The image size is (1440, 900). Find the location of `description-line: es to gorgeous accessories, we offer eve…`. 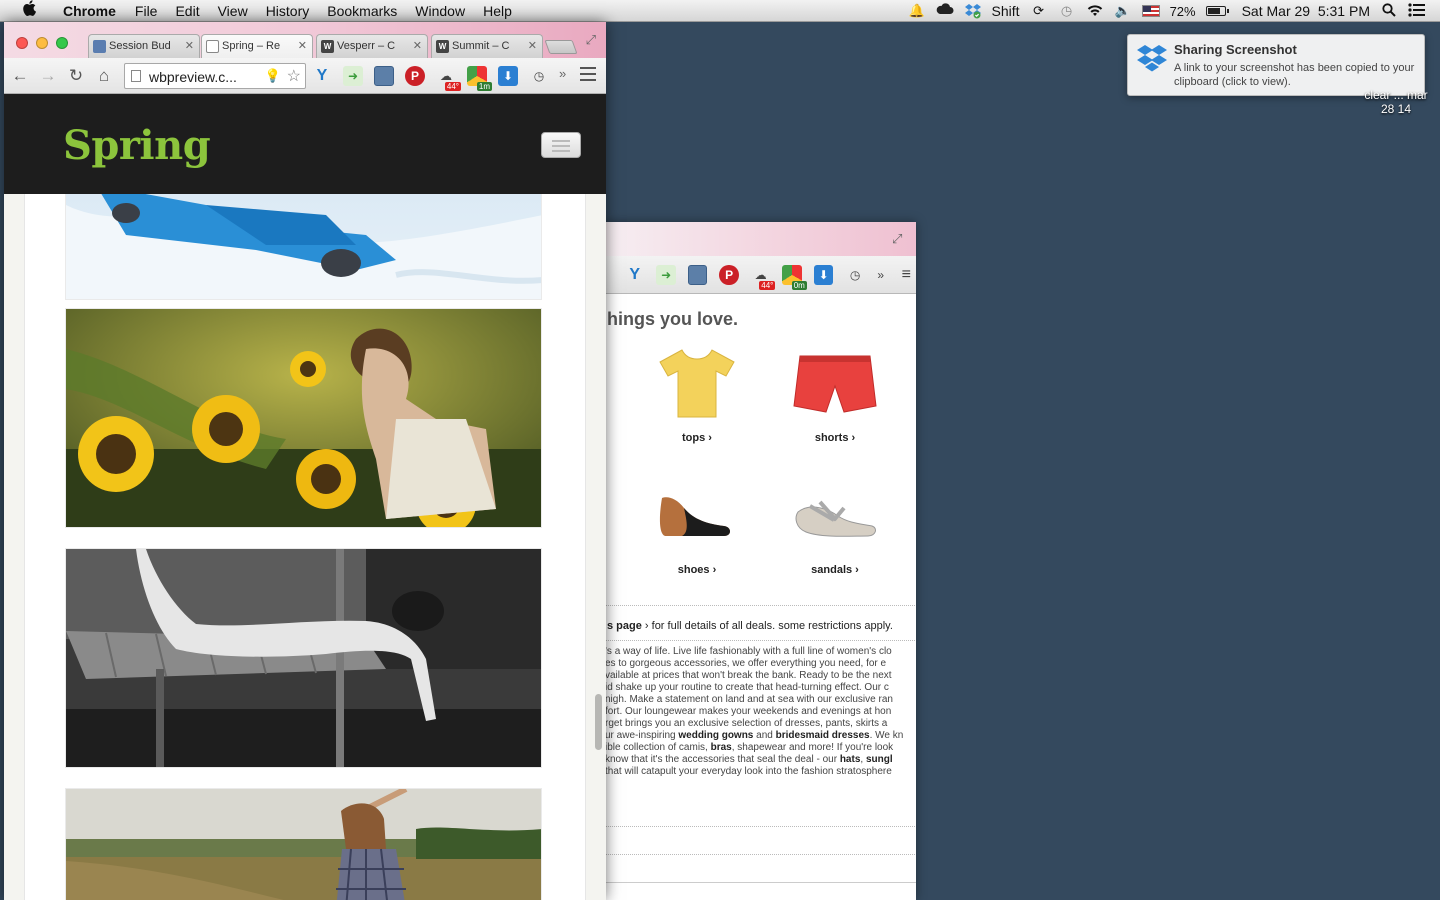

description-line: es to gorgeous accessories, we offer eve… is located at coordinates (746, 663).